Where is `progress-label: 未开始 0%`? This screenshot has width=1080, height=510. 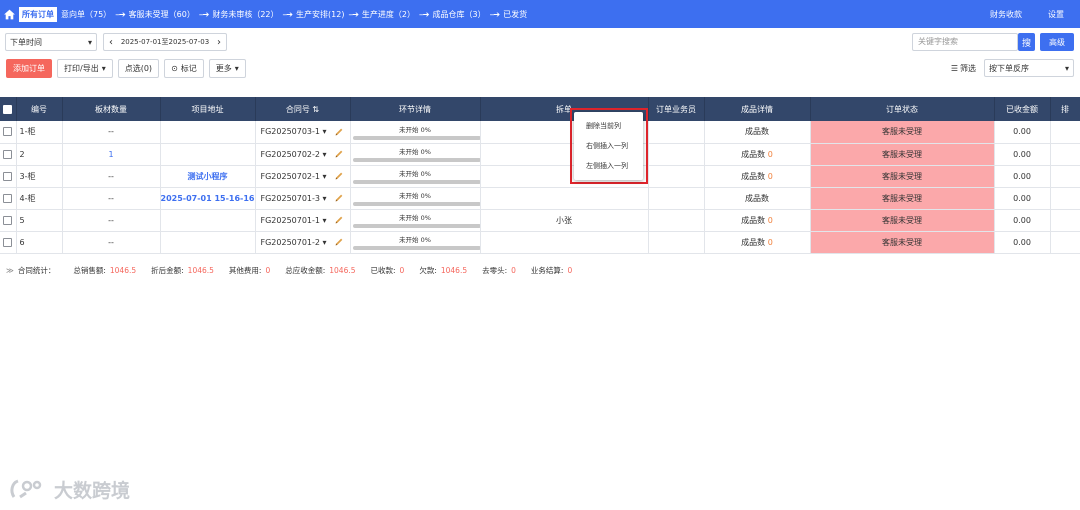 progress-label: 未开始 0% is located at coordinates (415, 174).